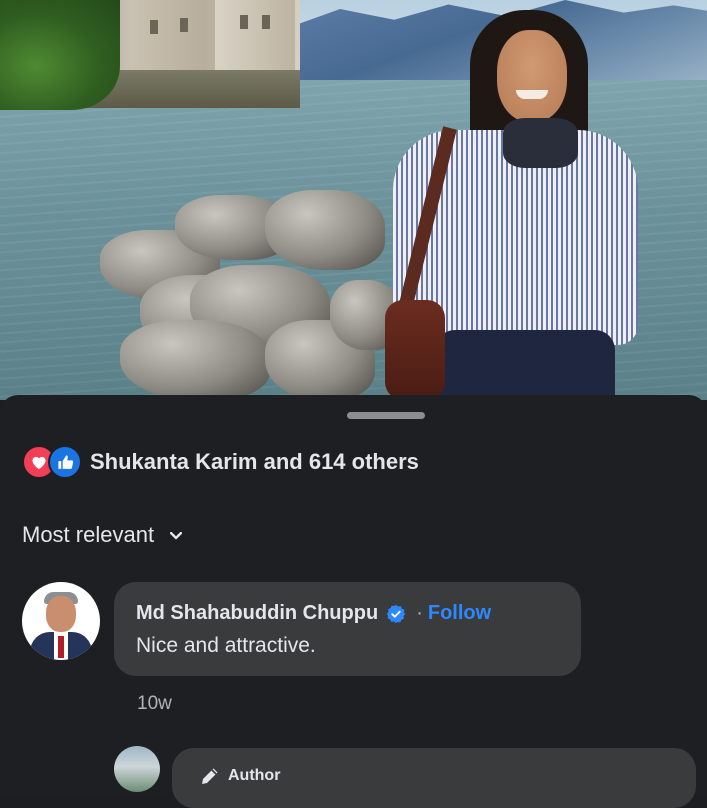 This screenshot has height=808, width=707. I want to click on reply-author-avatar, so click(137, 769).